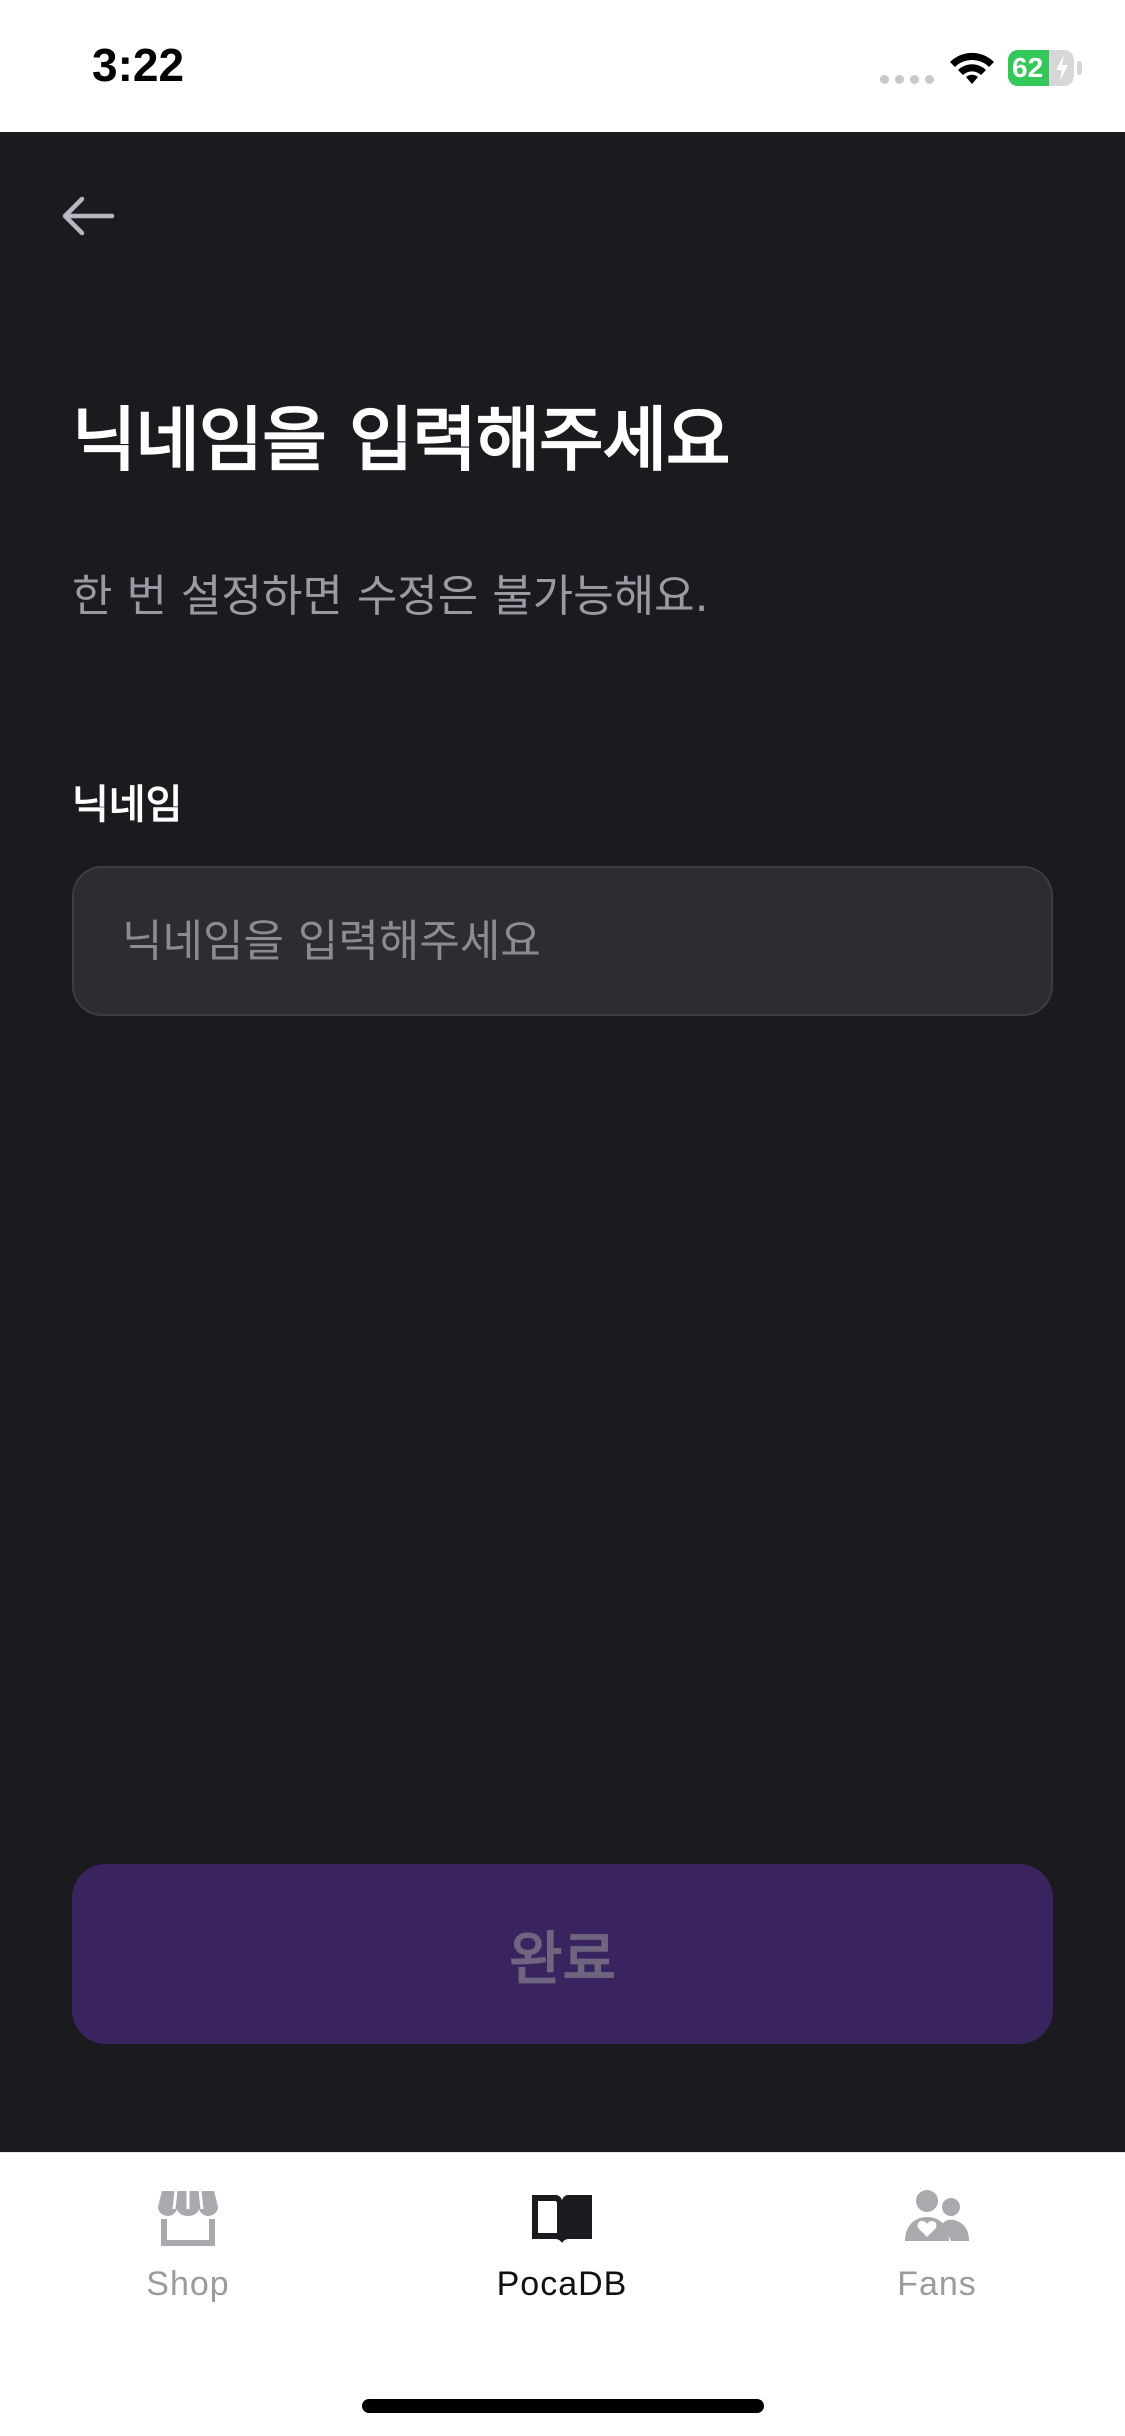  Describe the element at coordinates (127, 805) in the screenshot. I see `nickname-label: 닉네임` at that location.